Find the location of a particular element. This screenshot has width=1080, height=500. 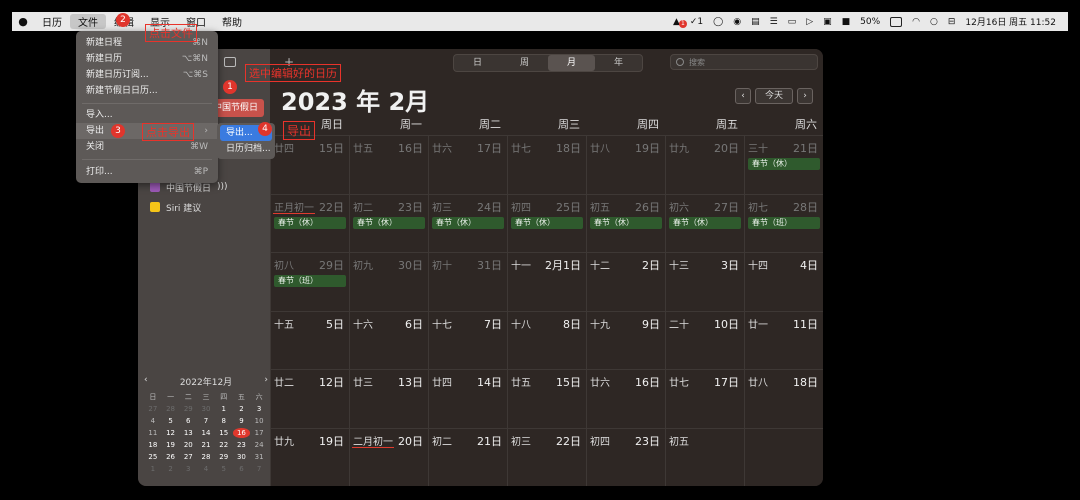

day-cell: 十一2月1日 is located at coordinates (546, 281).